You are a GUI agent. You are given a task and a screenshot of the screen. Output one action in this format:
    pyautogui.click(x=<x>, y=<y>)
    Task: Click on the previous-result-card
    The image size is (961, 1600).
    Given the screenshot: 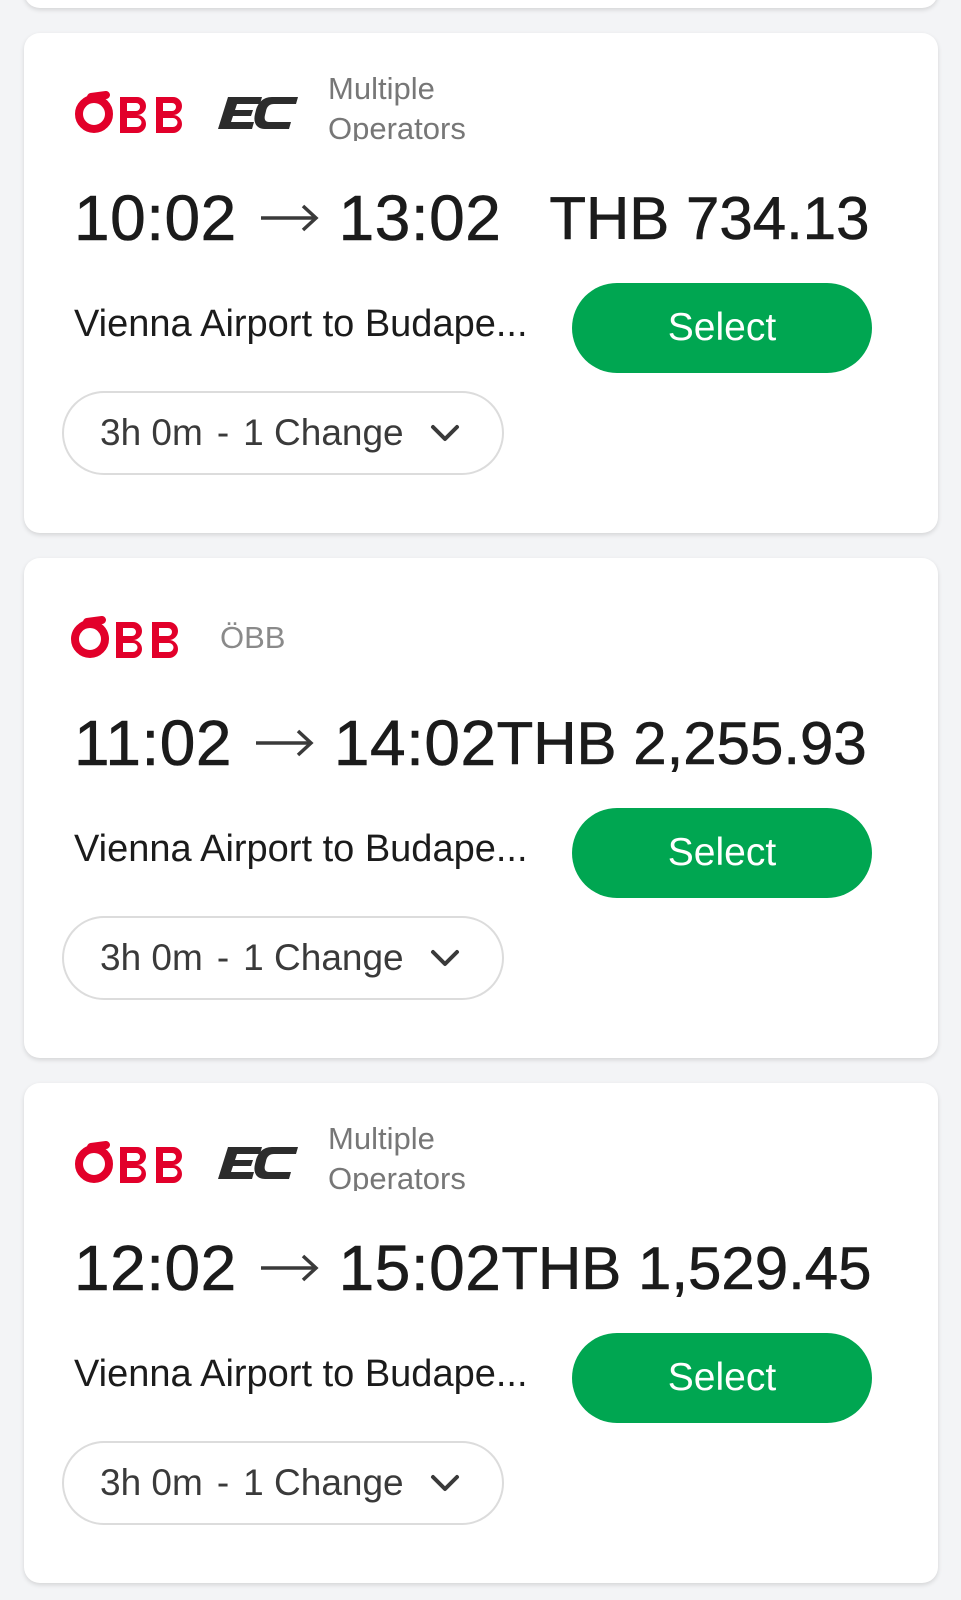 What is the action you would take?
    pyautogui.click(x=481, y=4)
    